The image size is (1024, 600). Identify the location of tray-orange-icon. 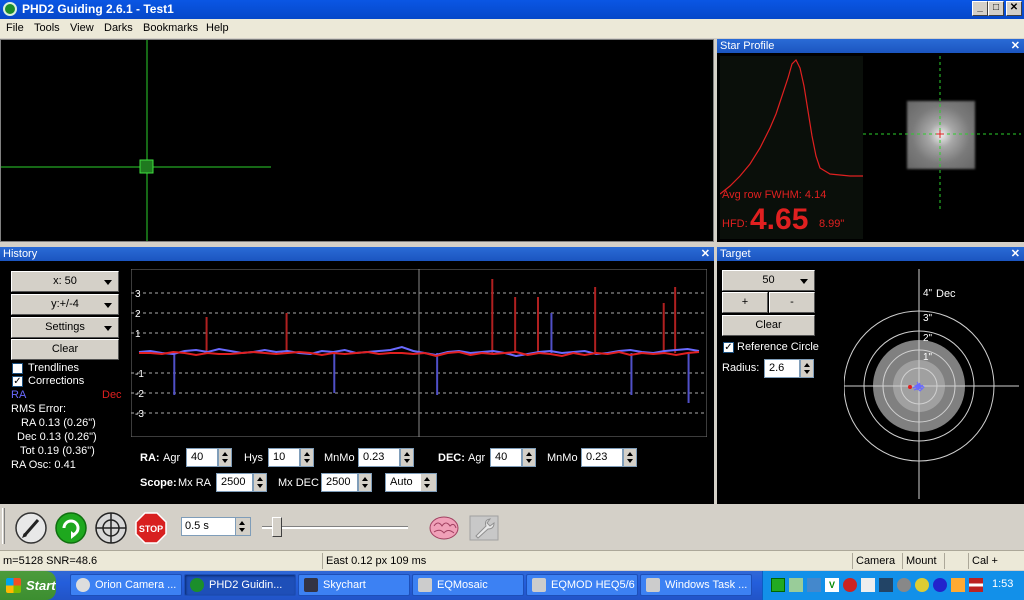
(958, 585).